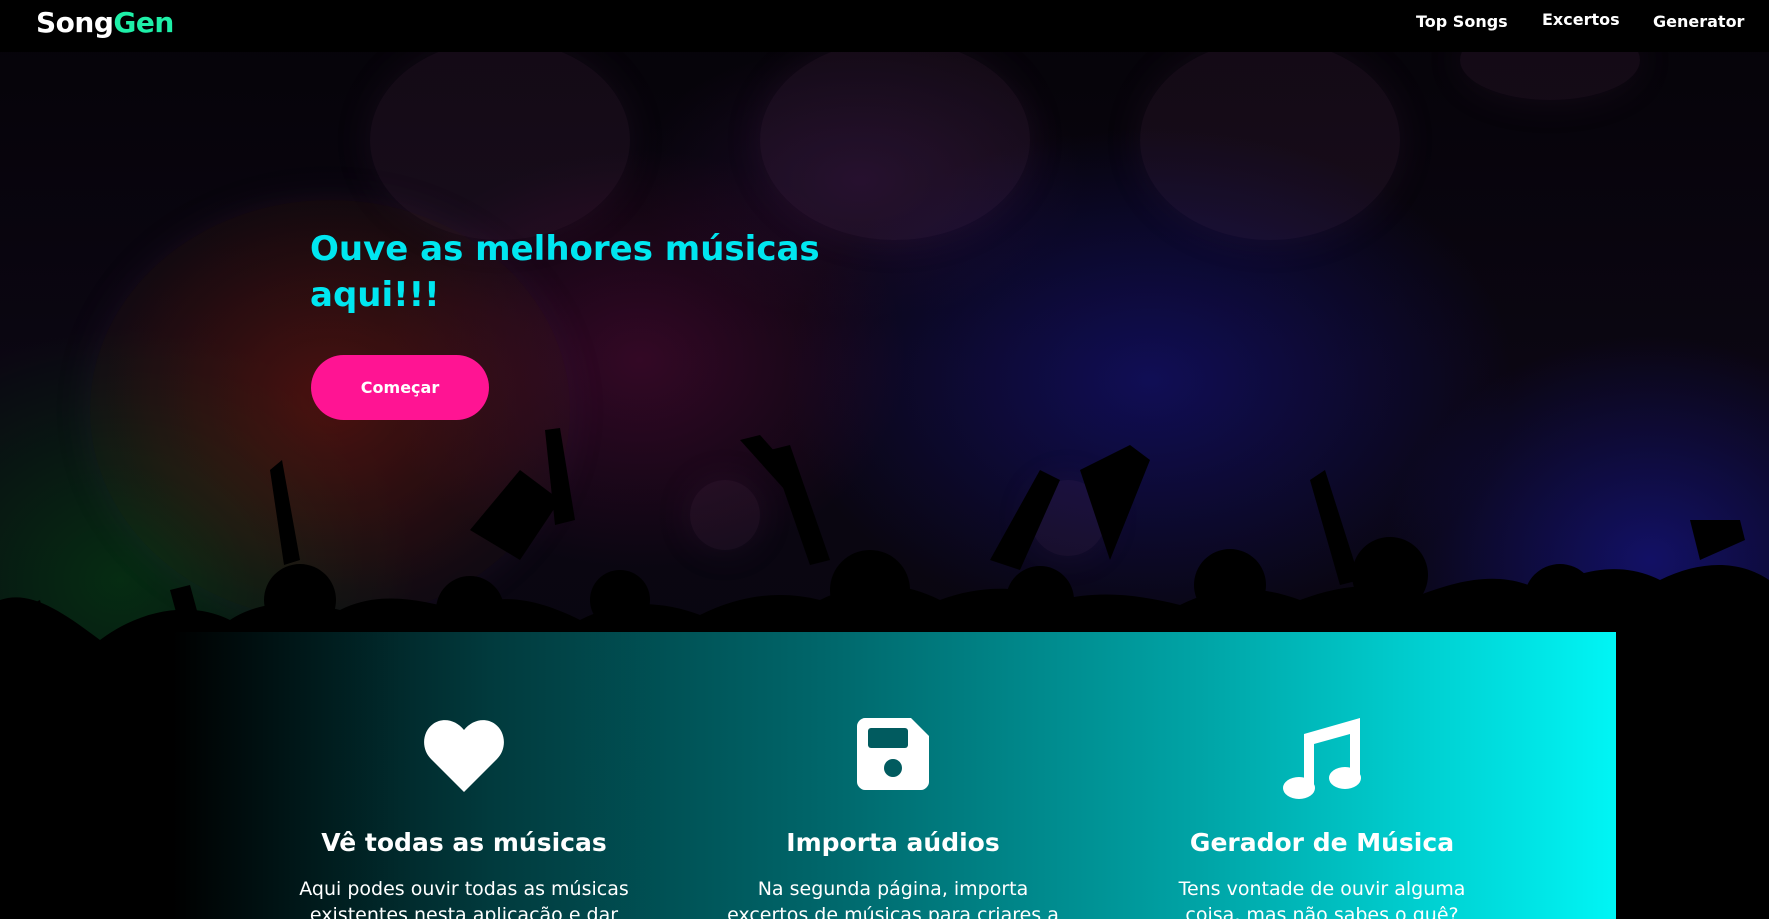  Describe the element at coordinates (884, 26) in the screenshot. I see `navbar: SongGen Top Songs Excertos Generator` at that location.